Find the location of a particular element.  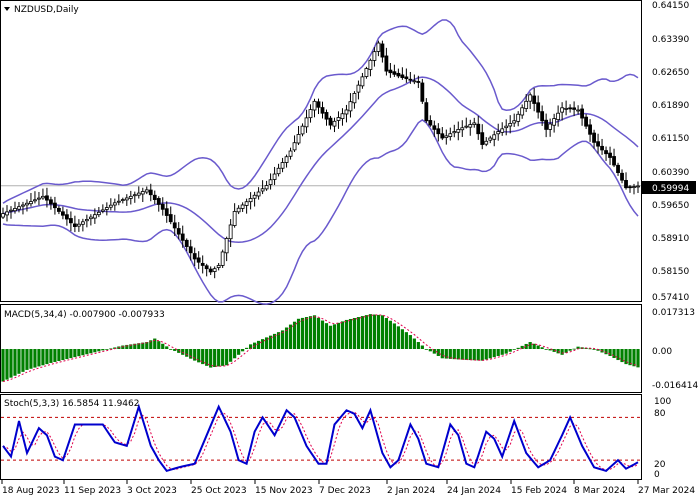

stoch-tick-label: 0 is located at coordinates (657, 475).